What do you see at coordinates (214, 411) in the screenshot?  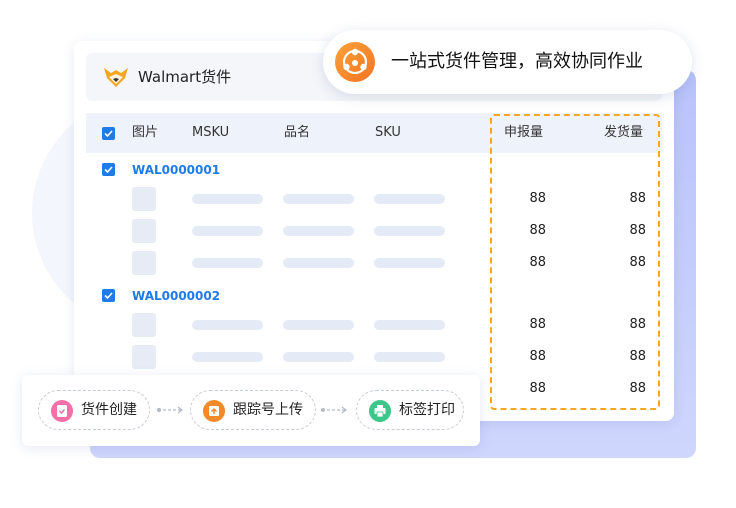 I see `upload-icon` at bounding box center [214, 411].